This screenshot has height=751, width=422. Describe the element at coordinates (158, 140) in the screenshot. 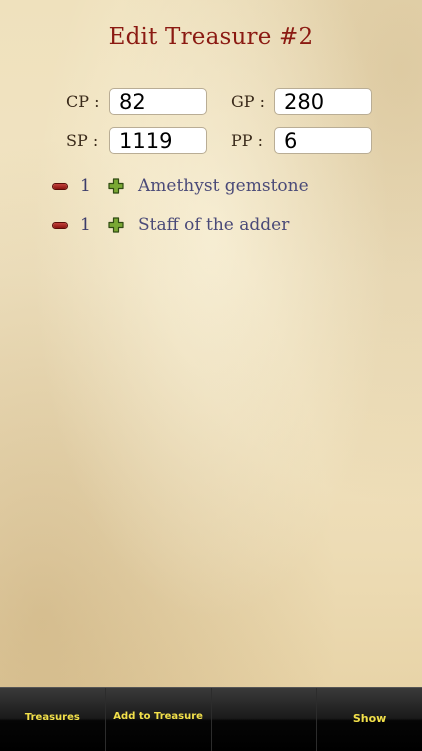

I see `sp-input` at that location.